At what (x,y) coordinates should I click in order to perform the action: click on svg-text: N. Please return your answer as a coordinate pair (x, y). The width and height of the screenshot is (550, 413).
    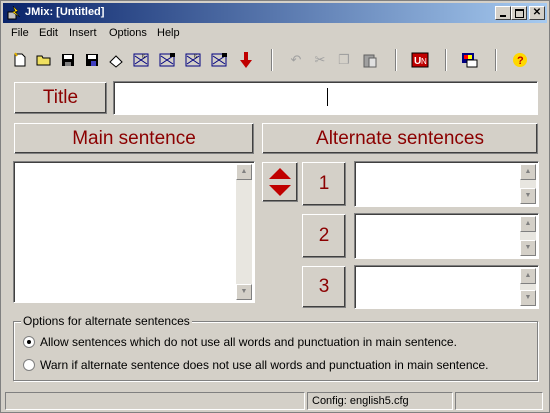
    Looking at the image, I should click on (424, 61).